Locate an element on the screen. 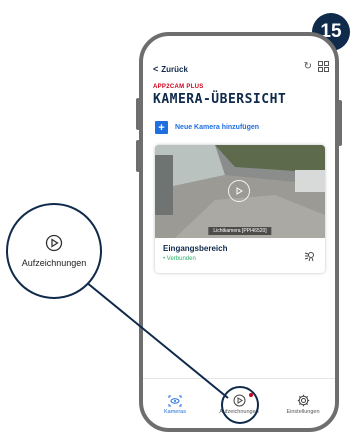  plus-icon: + is located at coordinates (161, 127).